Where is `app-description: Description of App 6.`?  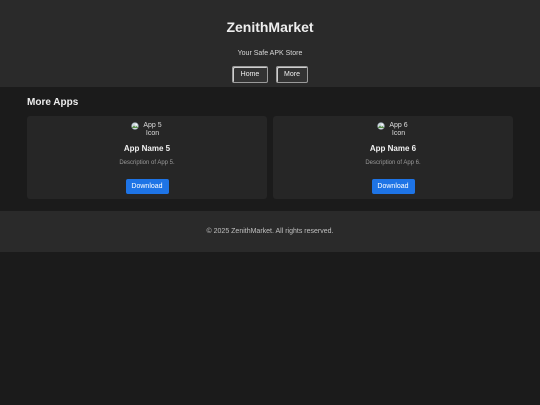 app-description: Description of App 6. is located at coordinates (393, 163).